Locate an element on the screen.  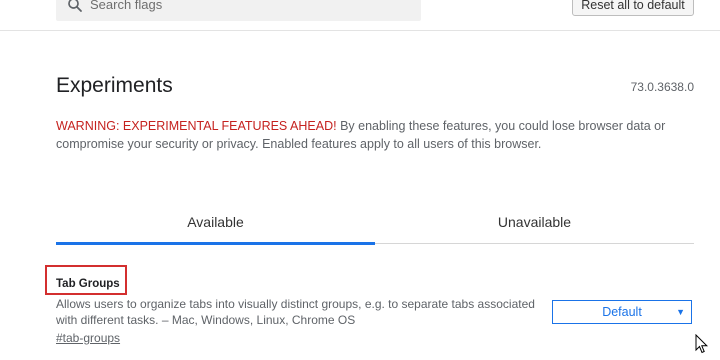
select-value: Default is located at coordinates (622, 312).